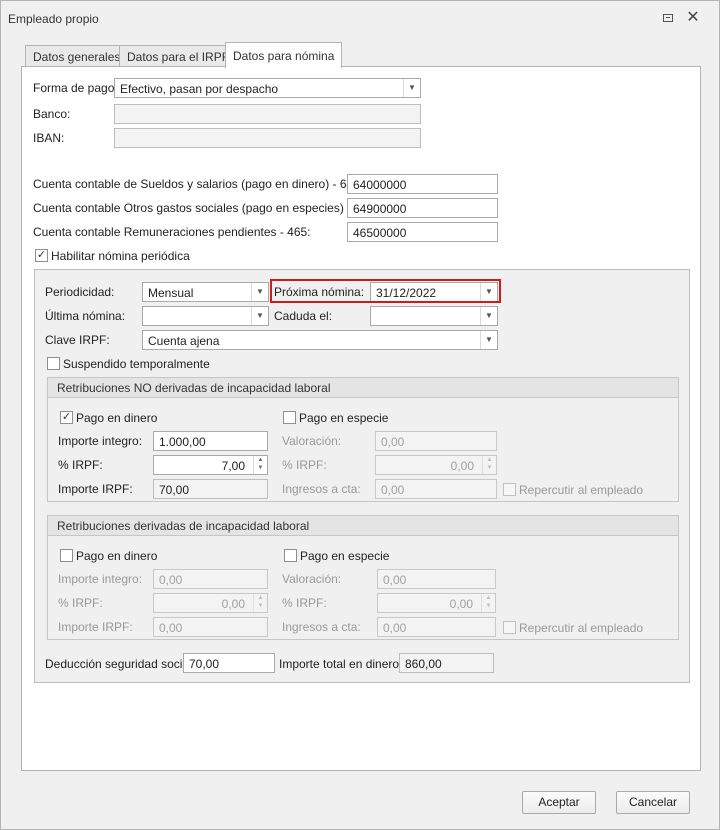 Image resolution: width=720 pixels, height=830 pixels. Describe the element at coordinates (52, 114) in the screenshot. I see `banco-label: Banco:` at that location.